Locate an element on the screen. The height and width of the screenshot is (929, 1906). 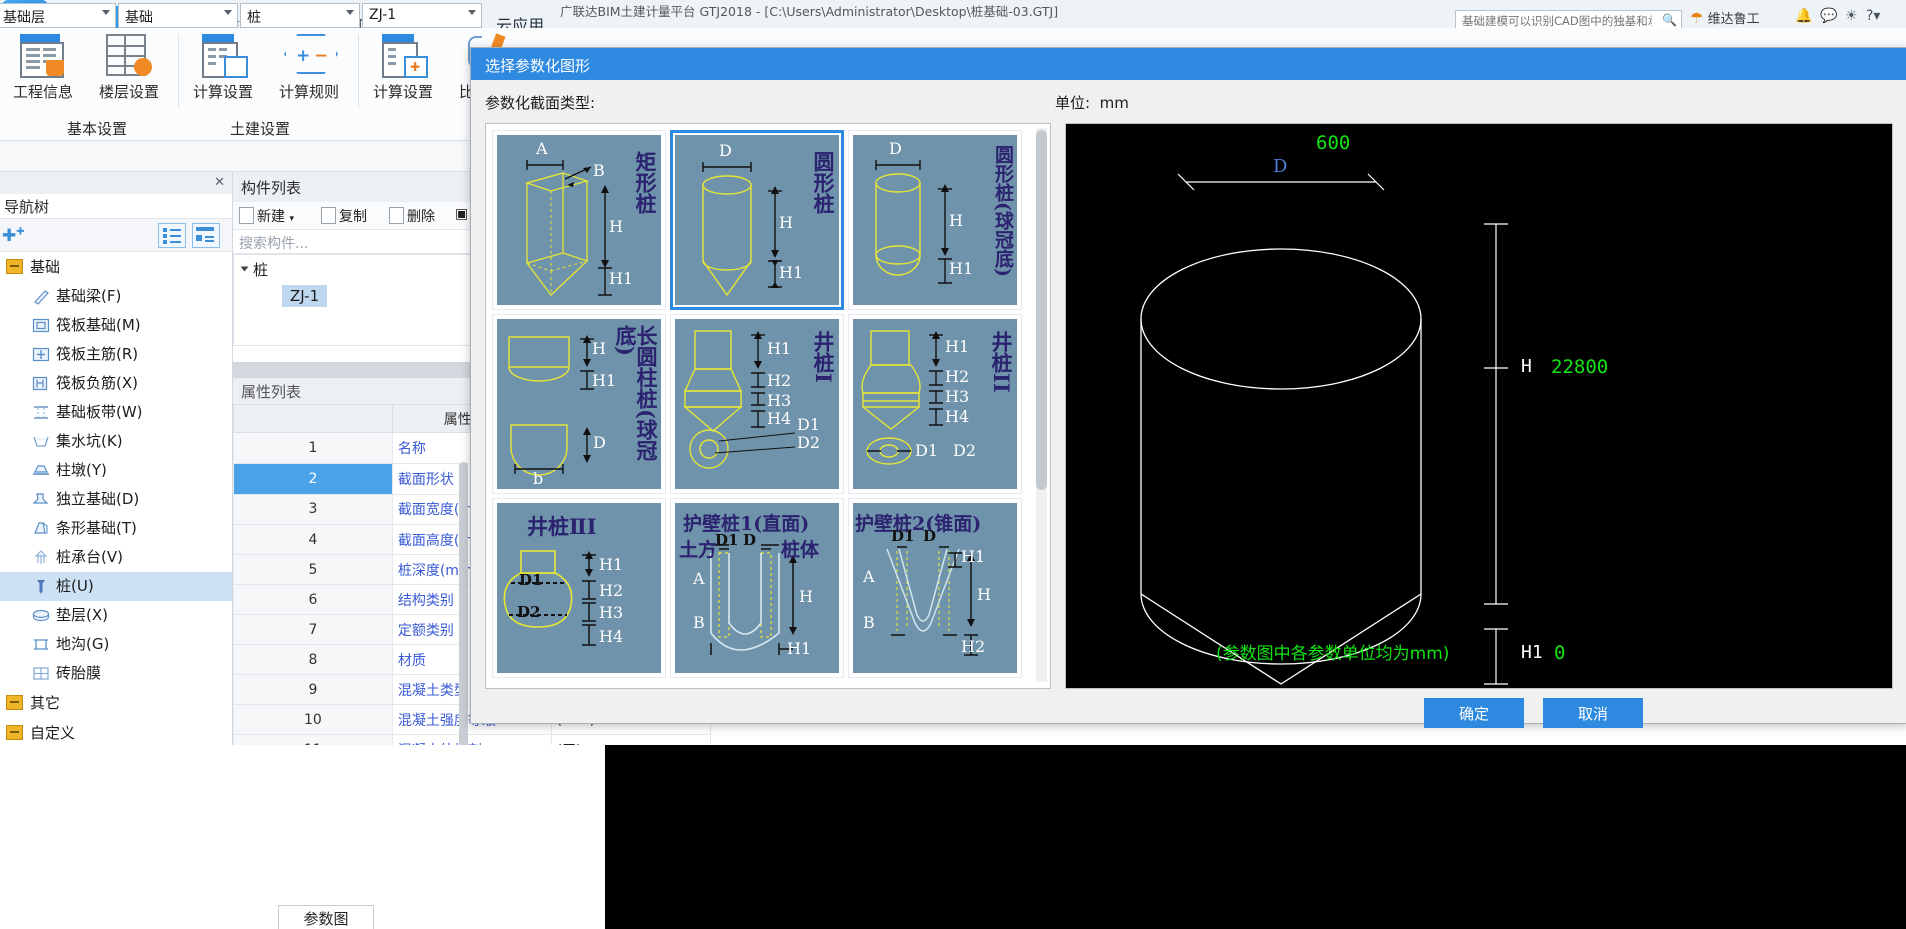
search-input is located at coordinates (1557, 21).